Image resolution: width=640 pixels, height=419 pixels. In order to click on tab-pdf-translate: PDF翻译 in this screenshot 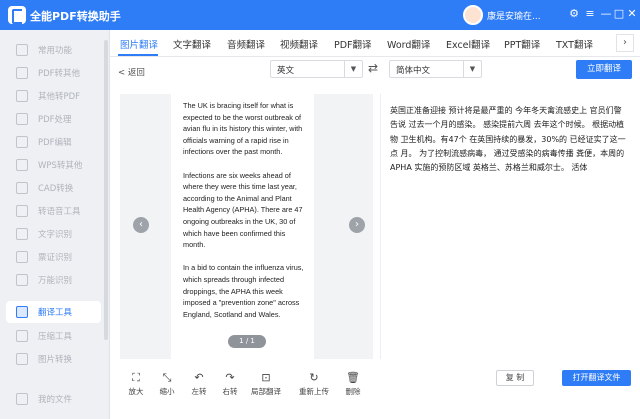, I will do `click(353, 44)`.